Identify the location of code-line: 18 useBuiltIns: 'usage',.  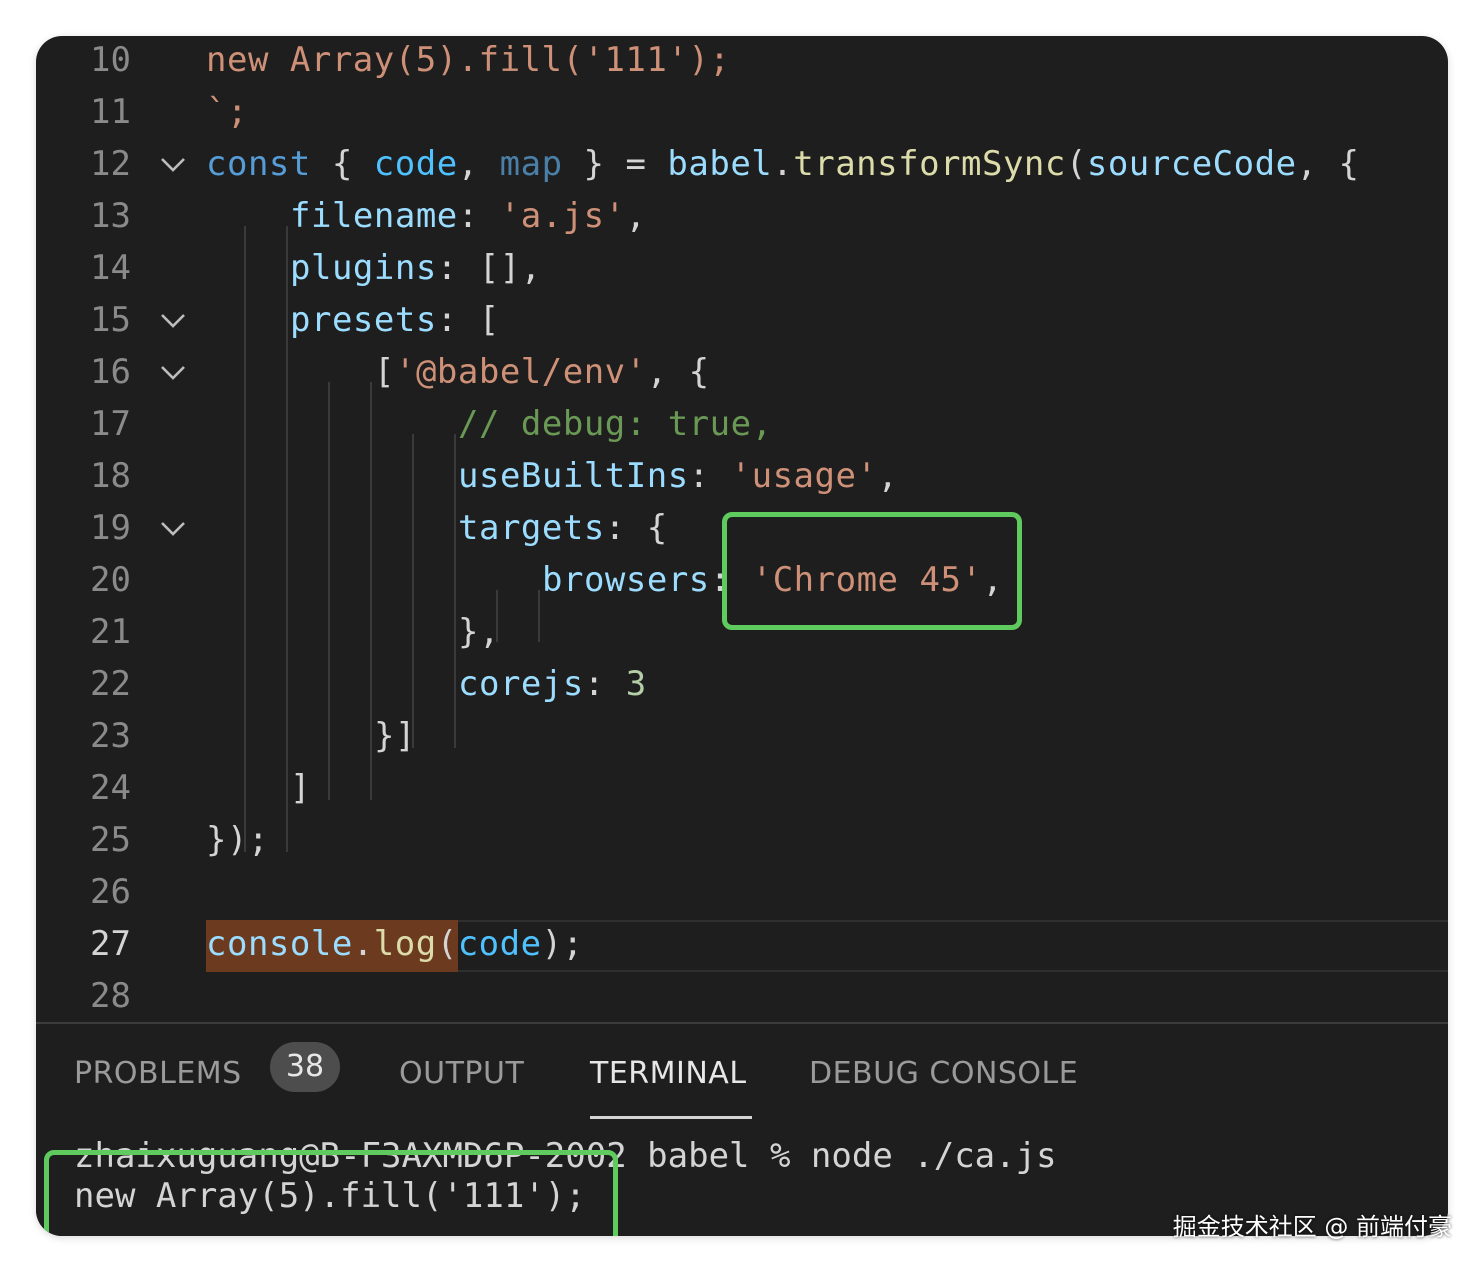
(742, 476).